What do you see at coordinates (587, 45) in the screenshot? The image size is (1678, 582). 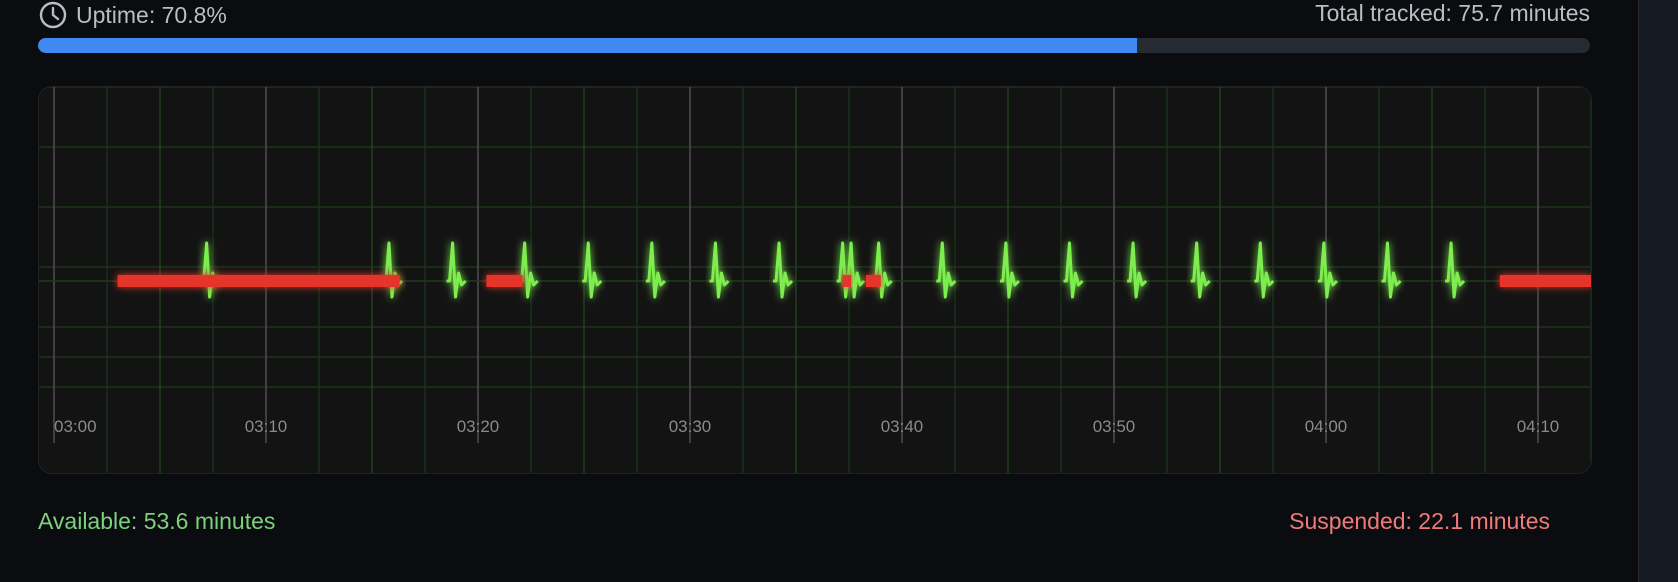 I see `uptime-progress-fill` at bounding box center [587, 45].